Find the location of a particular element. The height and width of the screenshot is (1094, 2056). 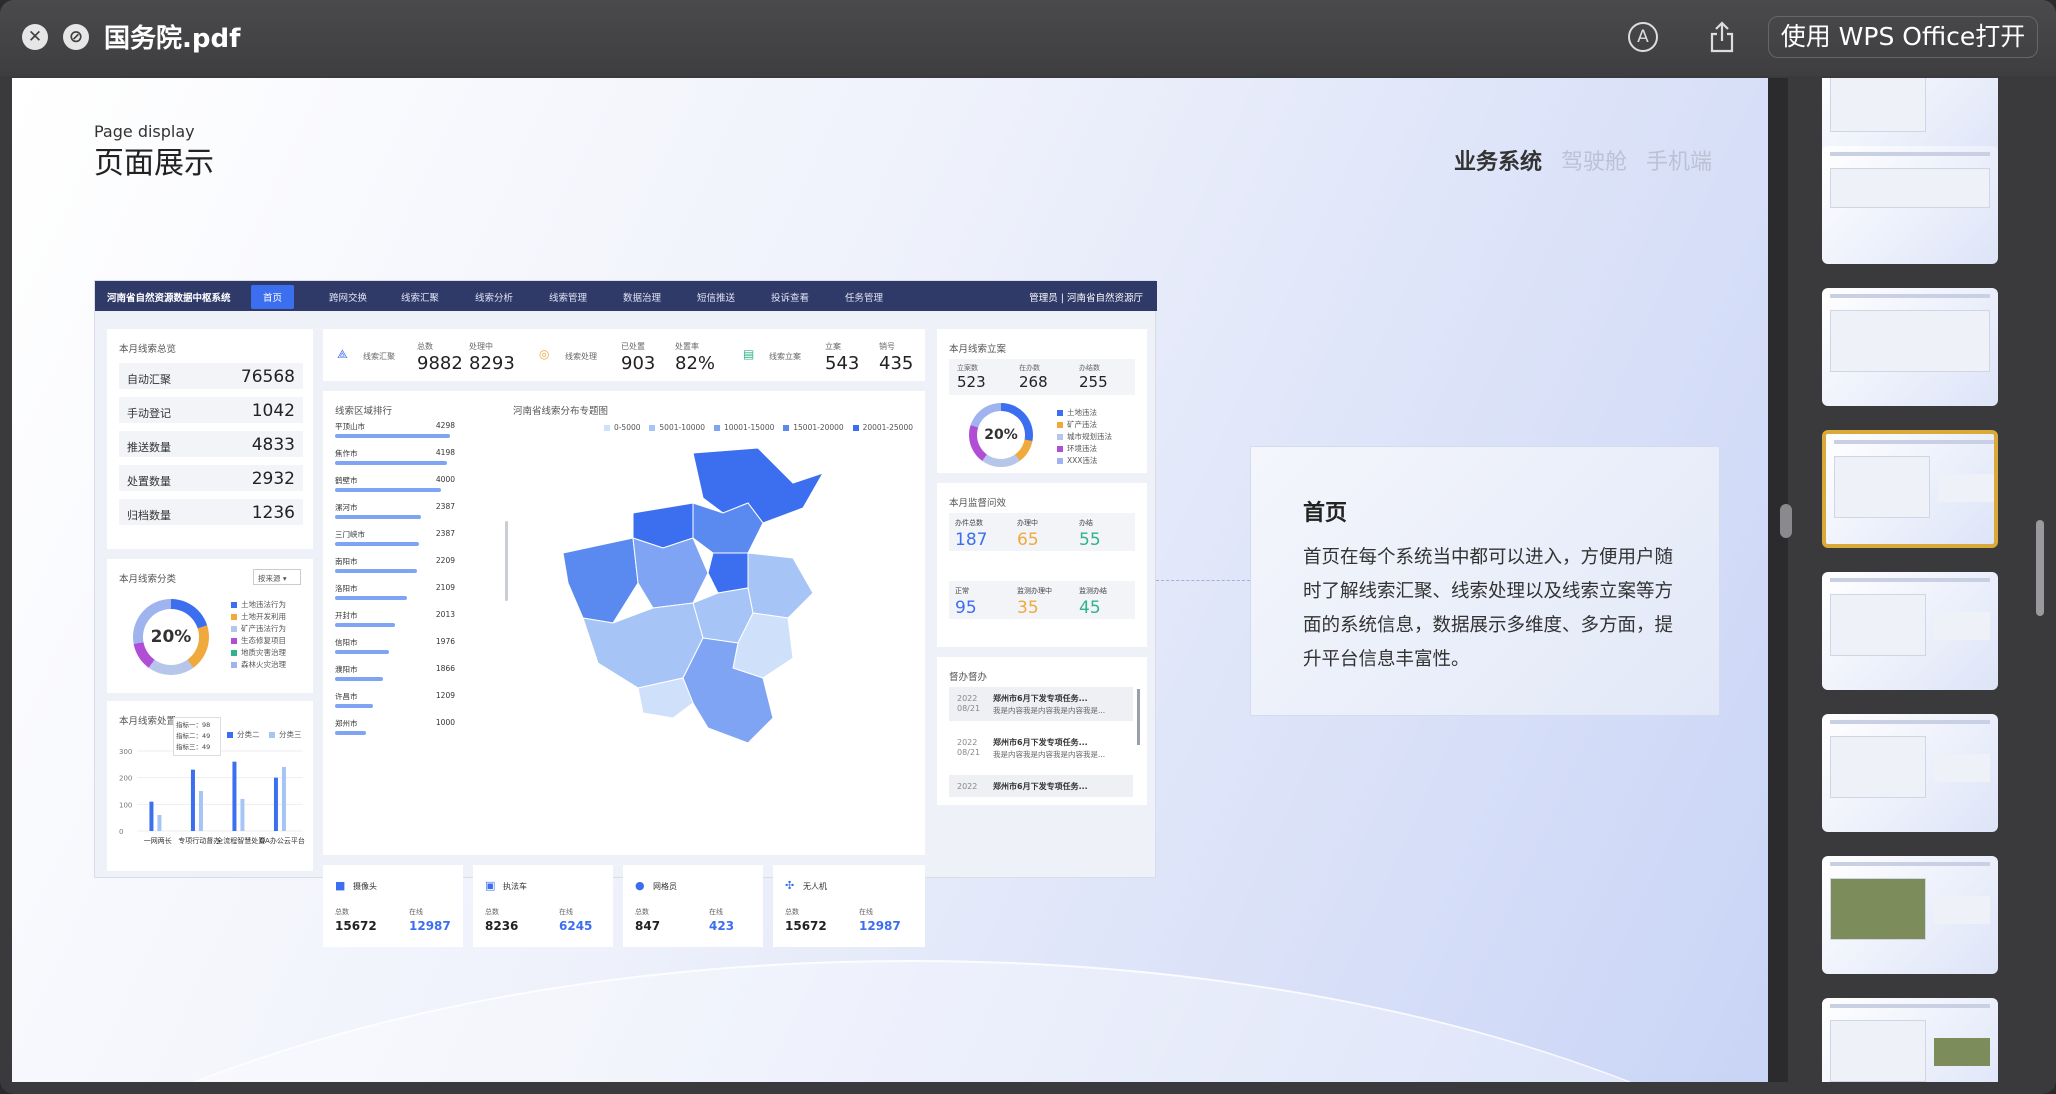

legend-item: 矿产违法 is located at coordinates (1077, 424).